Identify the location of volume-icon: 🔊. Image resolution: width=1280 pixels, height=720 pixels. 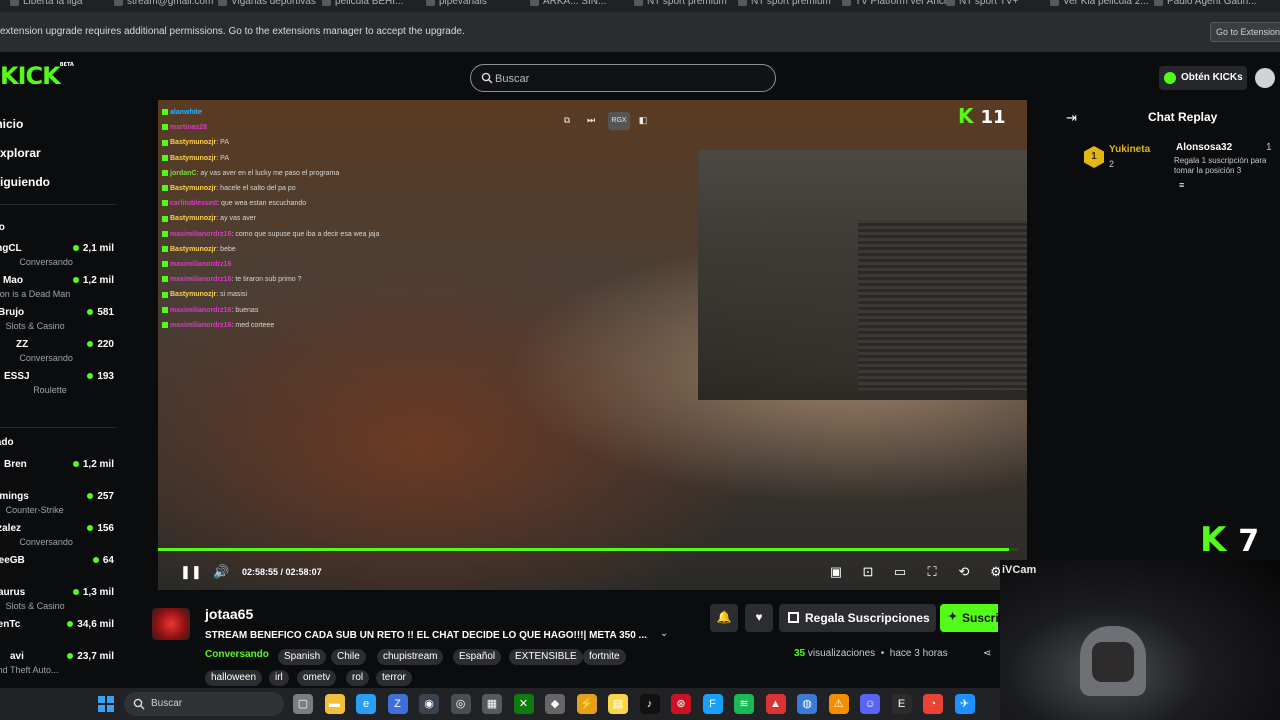
(221, 572).